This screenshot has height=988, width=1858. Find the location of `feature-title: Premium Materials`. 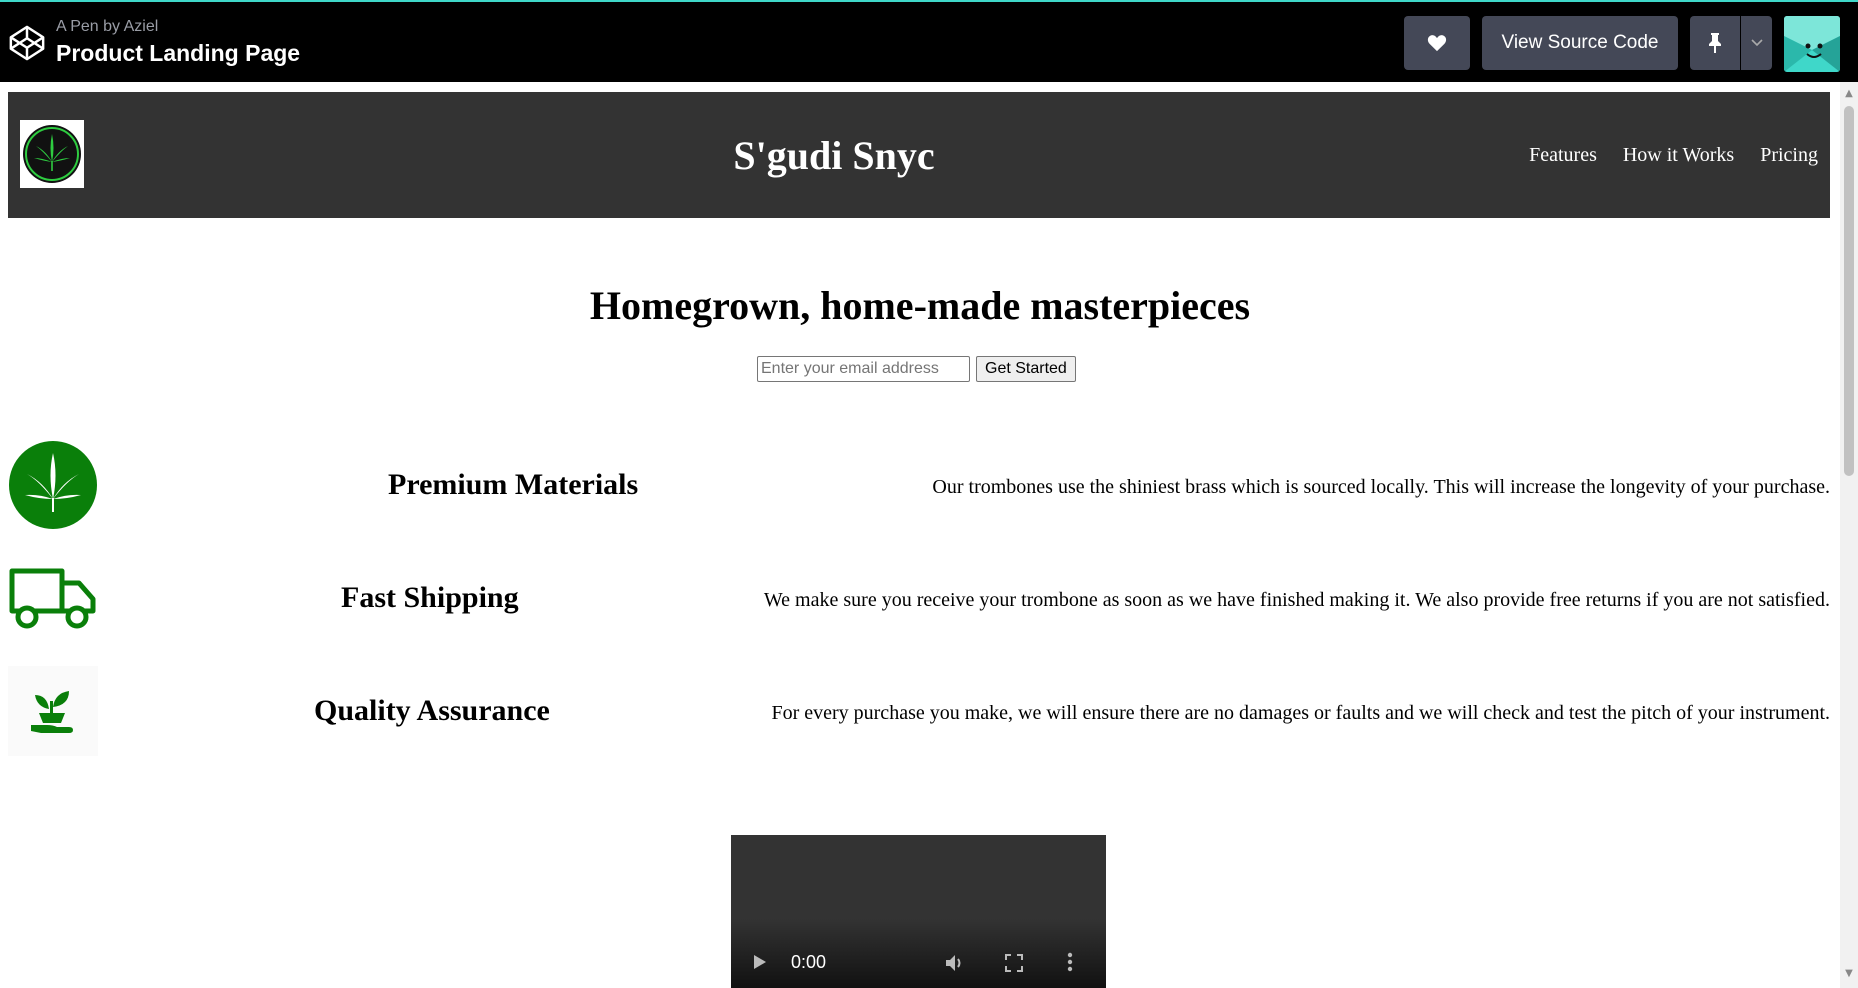

feature-title: Premium Materials is located at coordinates (513, 484).